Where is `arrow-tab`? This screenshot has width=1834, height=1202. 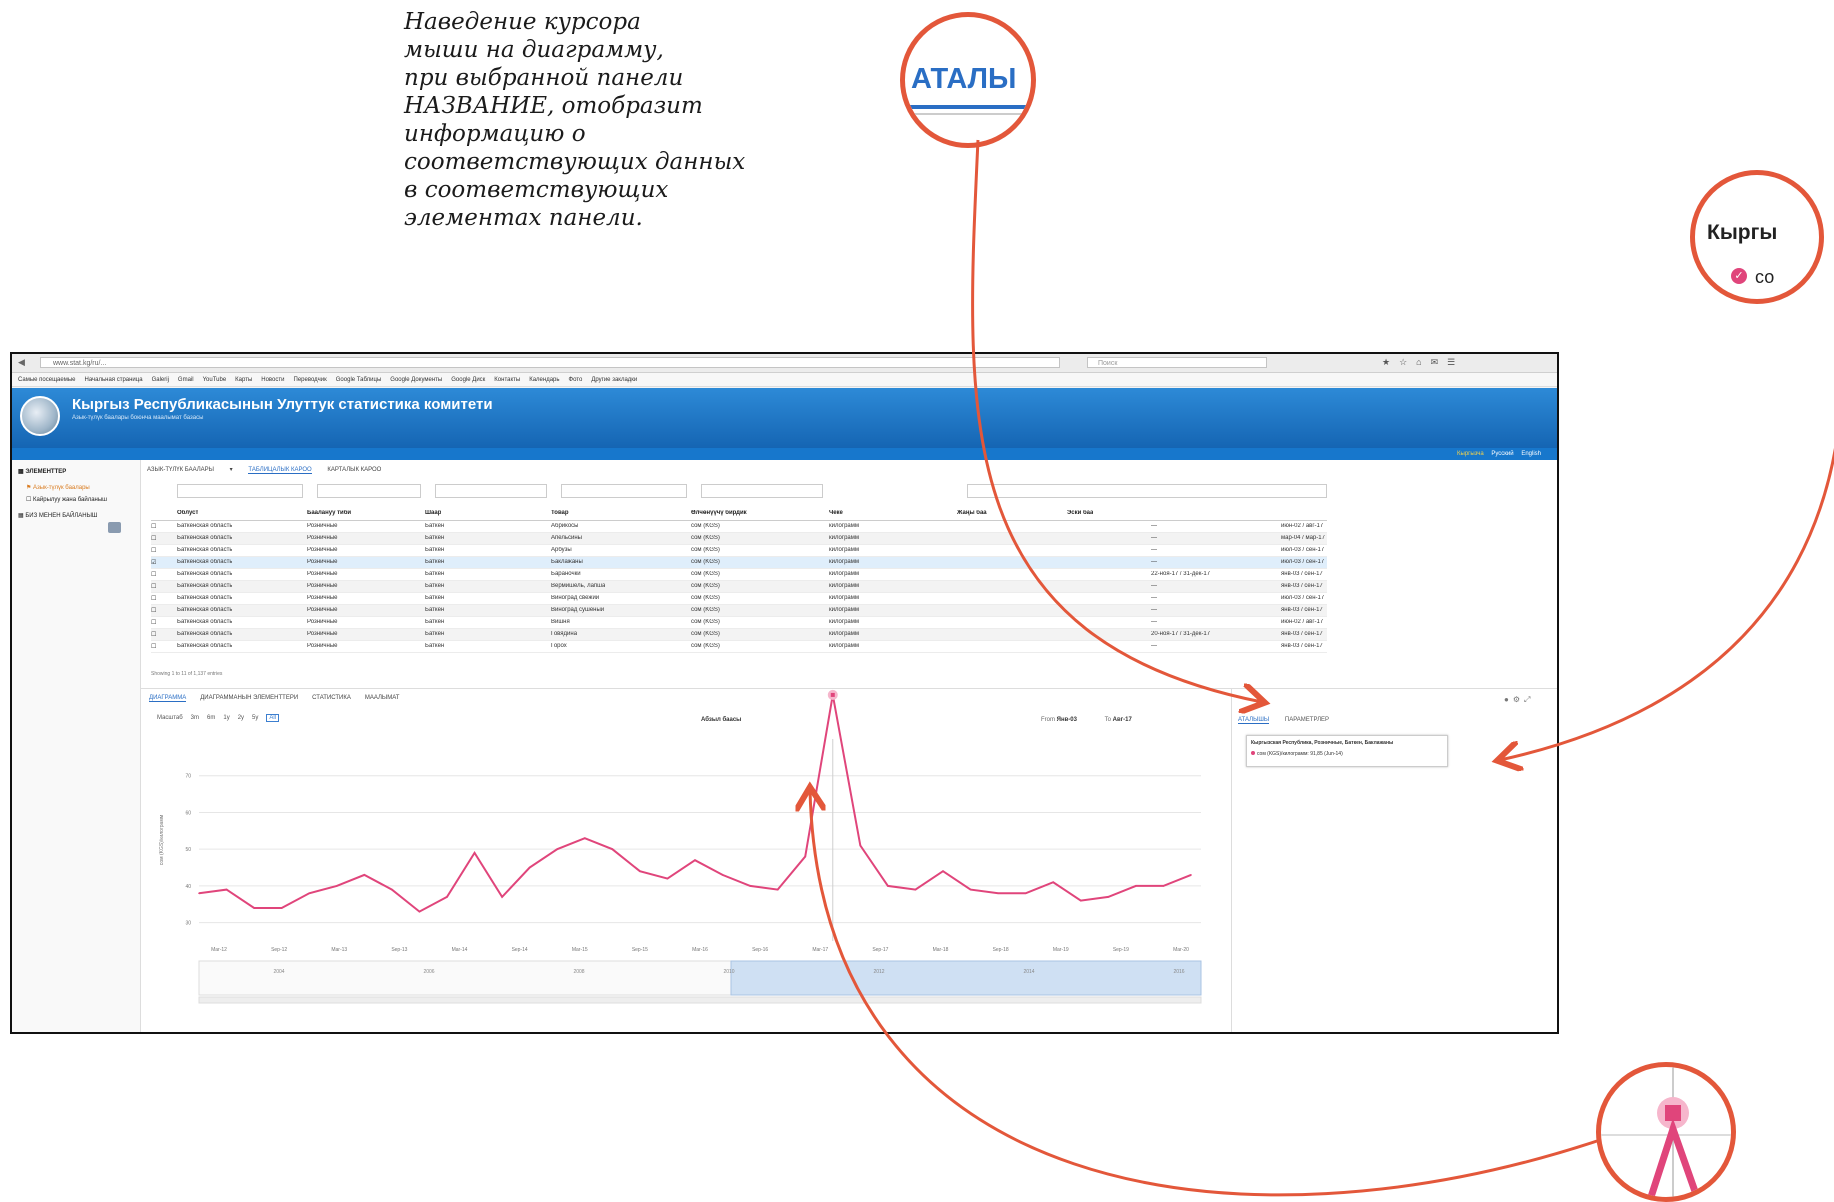 arrow-tab is located at coordinates (1116, 420).